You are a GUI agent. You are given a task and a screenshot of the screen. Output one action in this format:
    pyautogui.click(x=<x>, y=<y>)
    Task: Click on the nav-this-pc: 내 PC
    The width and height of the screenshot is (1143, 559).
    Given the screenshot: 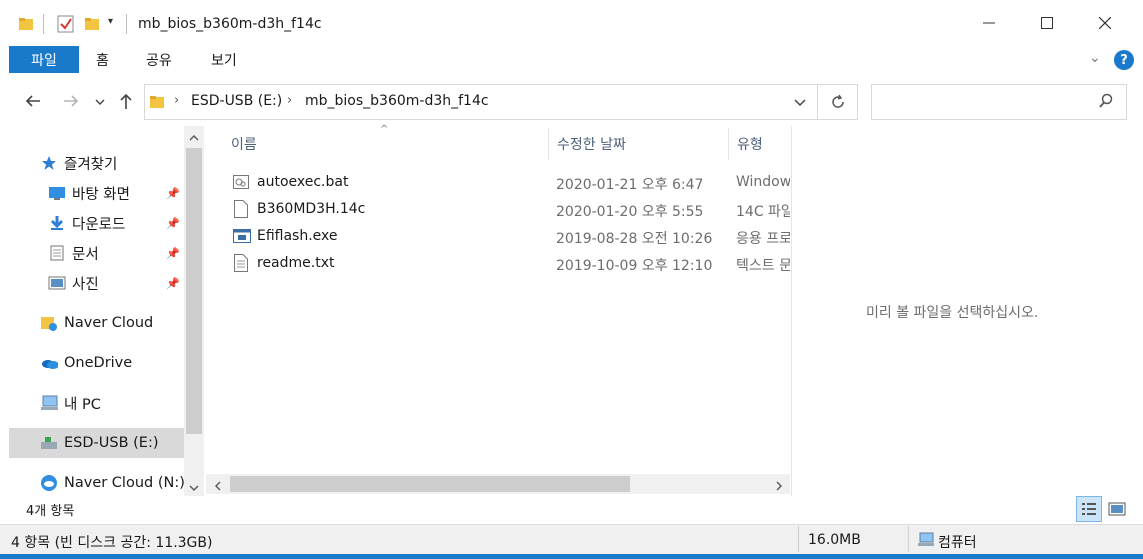 What is the action you would take?
    pyautogui.click(x=92, y=403)
    